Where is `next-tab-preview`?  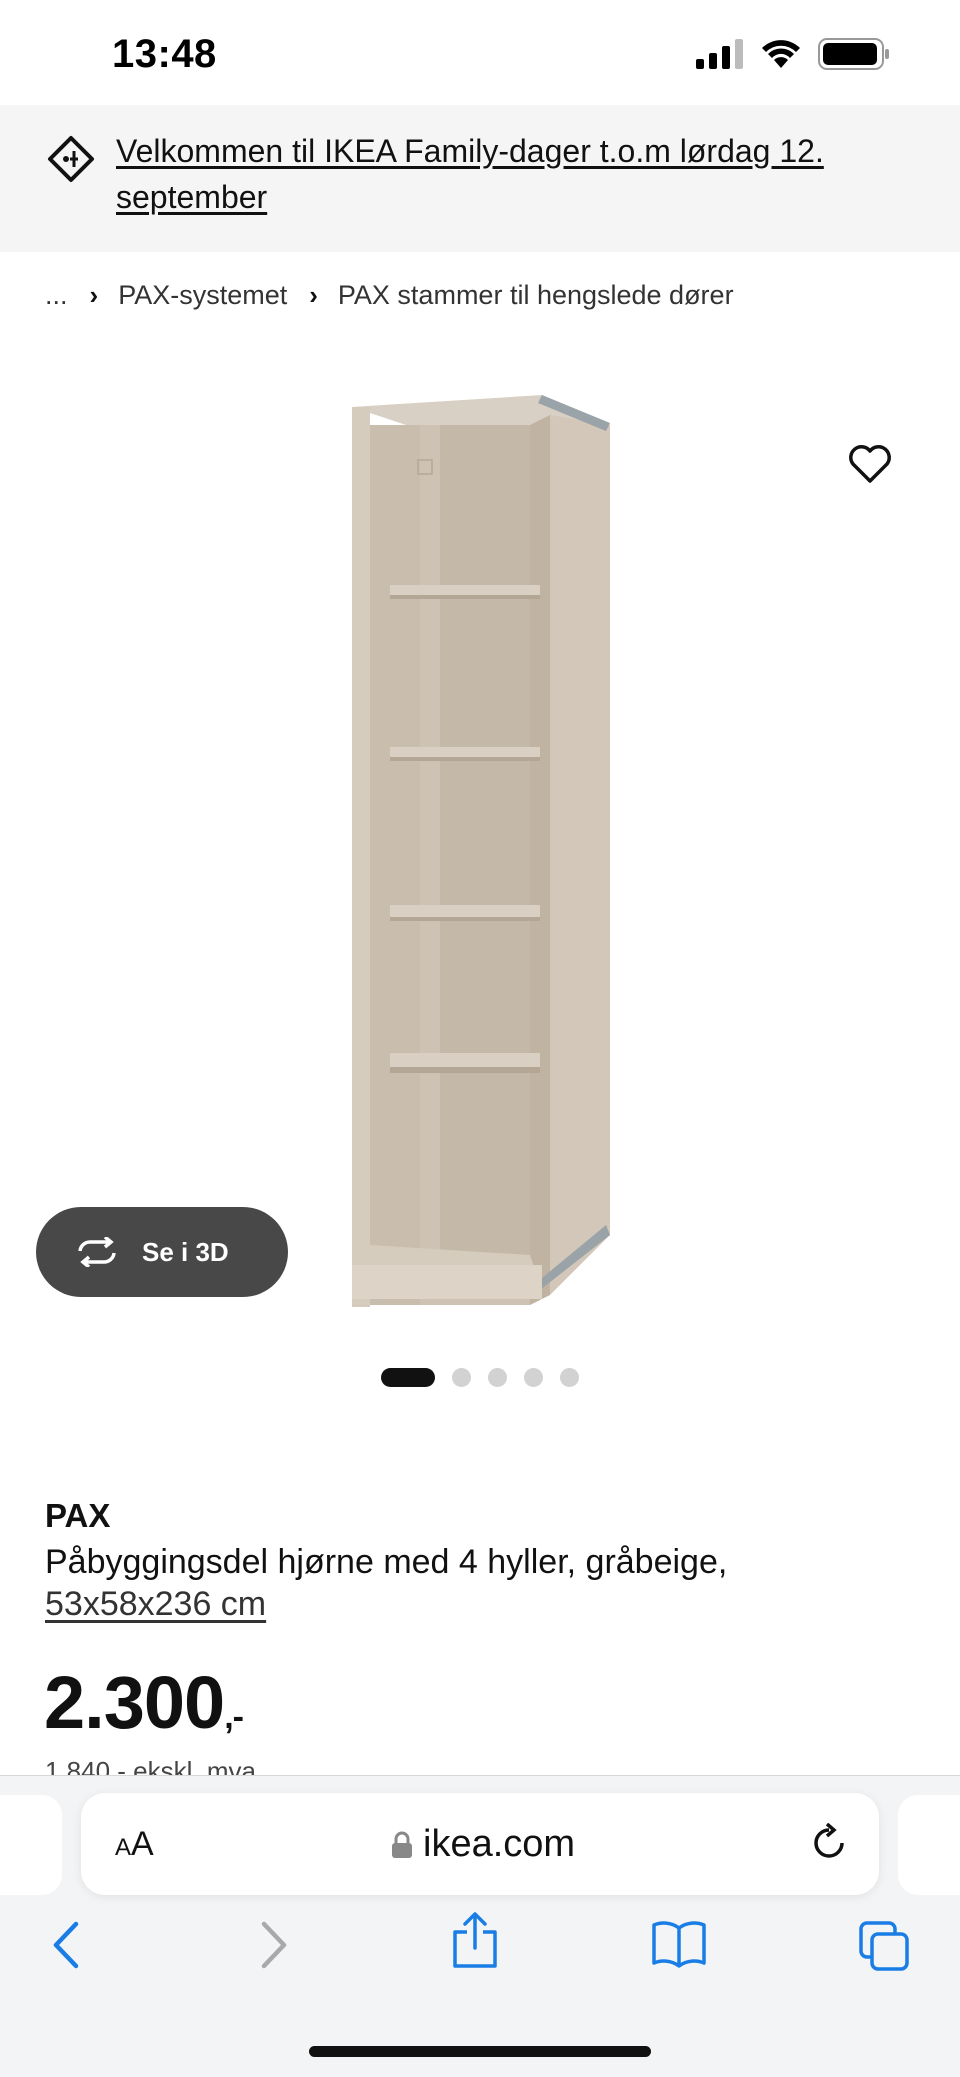 next-tab-preview is located at coordinates (929, 1845).